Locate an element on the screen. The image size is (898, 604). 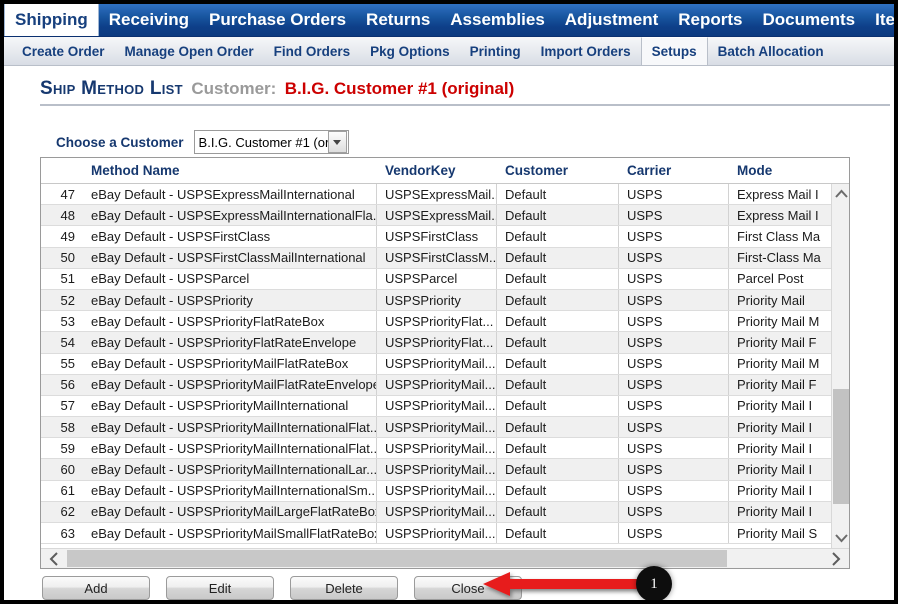
row-index: 62 is located at coordinates (67, 512).